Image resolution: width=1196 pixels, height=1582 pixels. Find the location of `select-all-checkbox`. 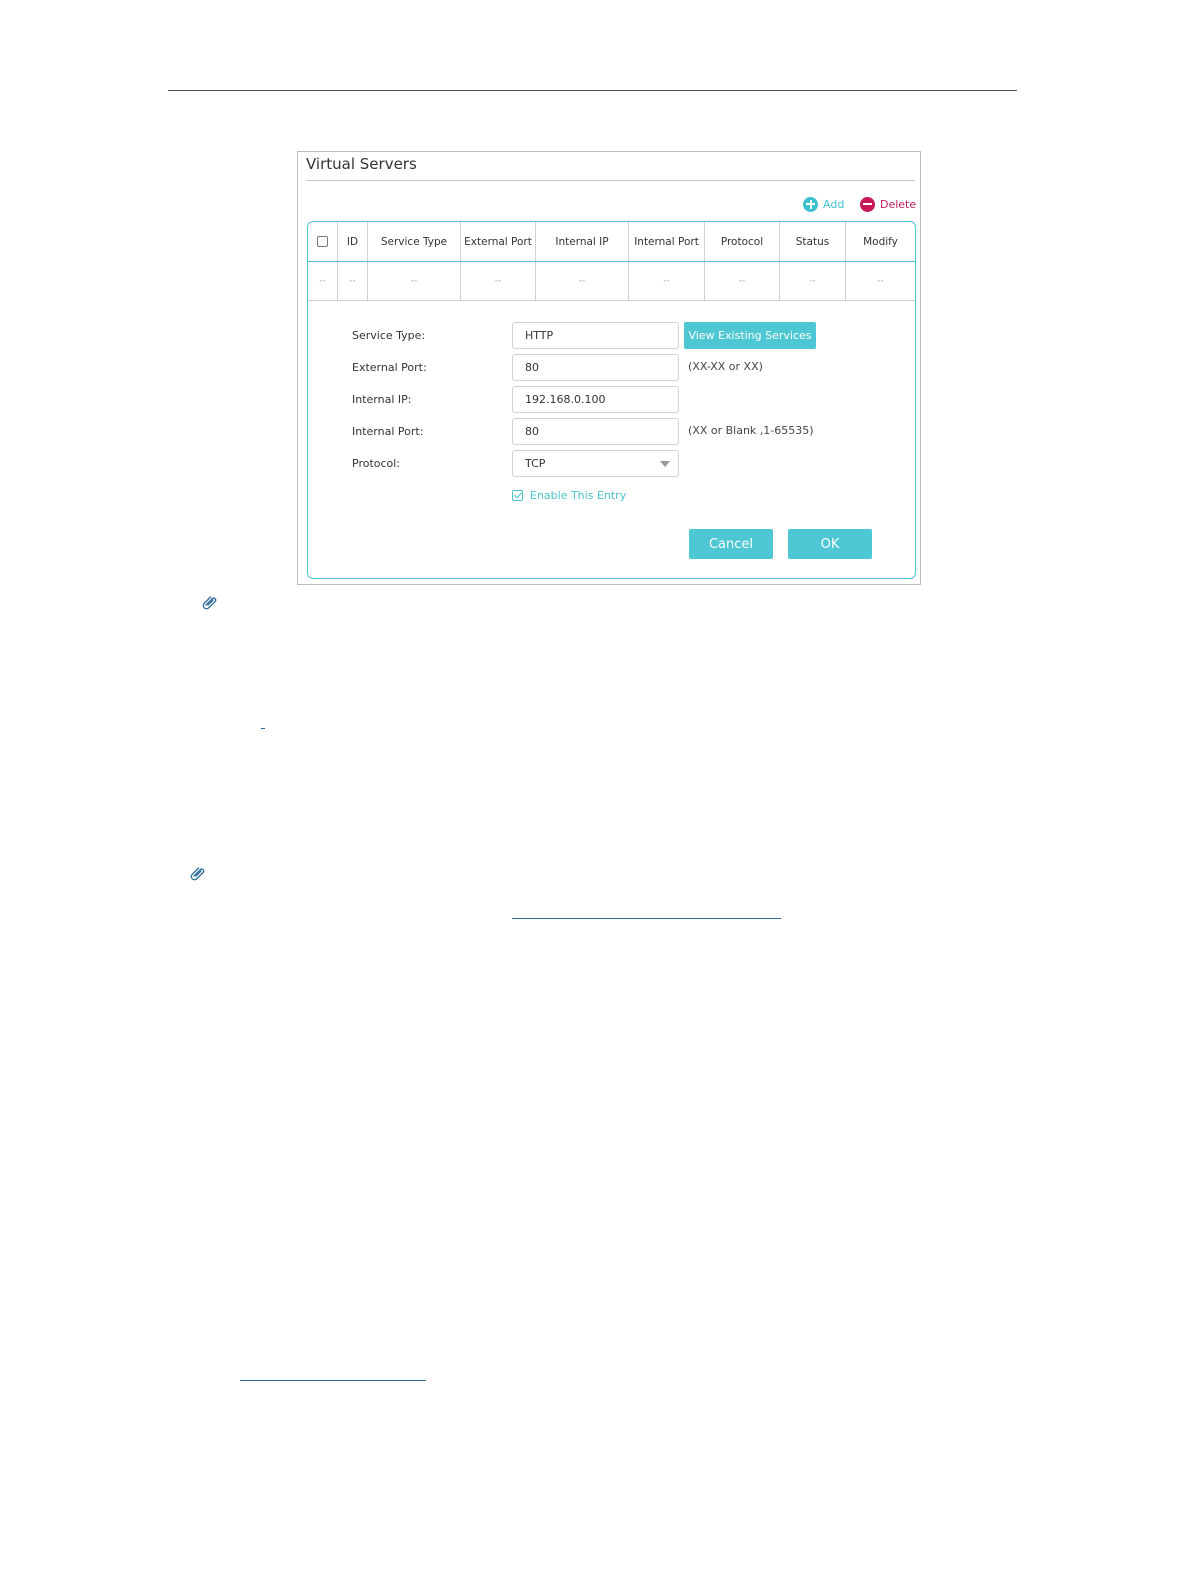

select-all-checkbox is located at coordinates (322, 241).